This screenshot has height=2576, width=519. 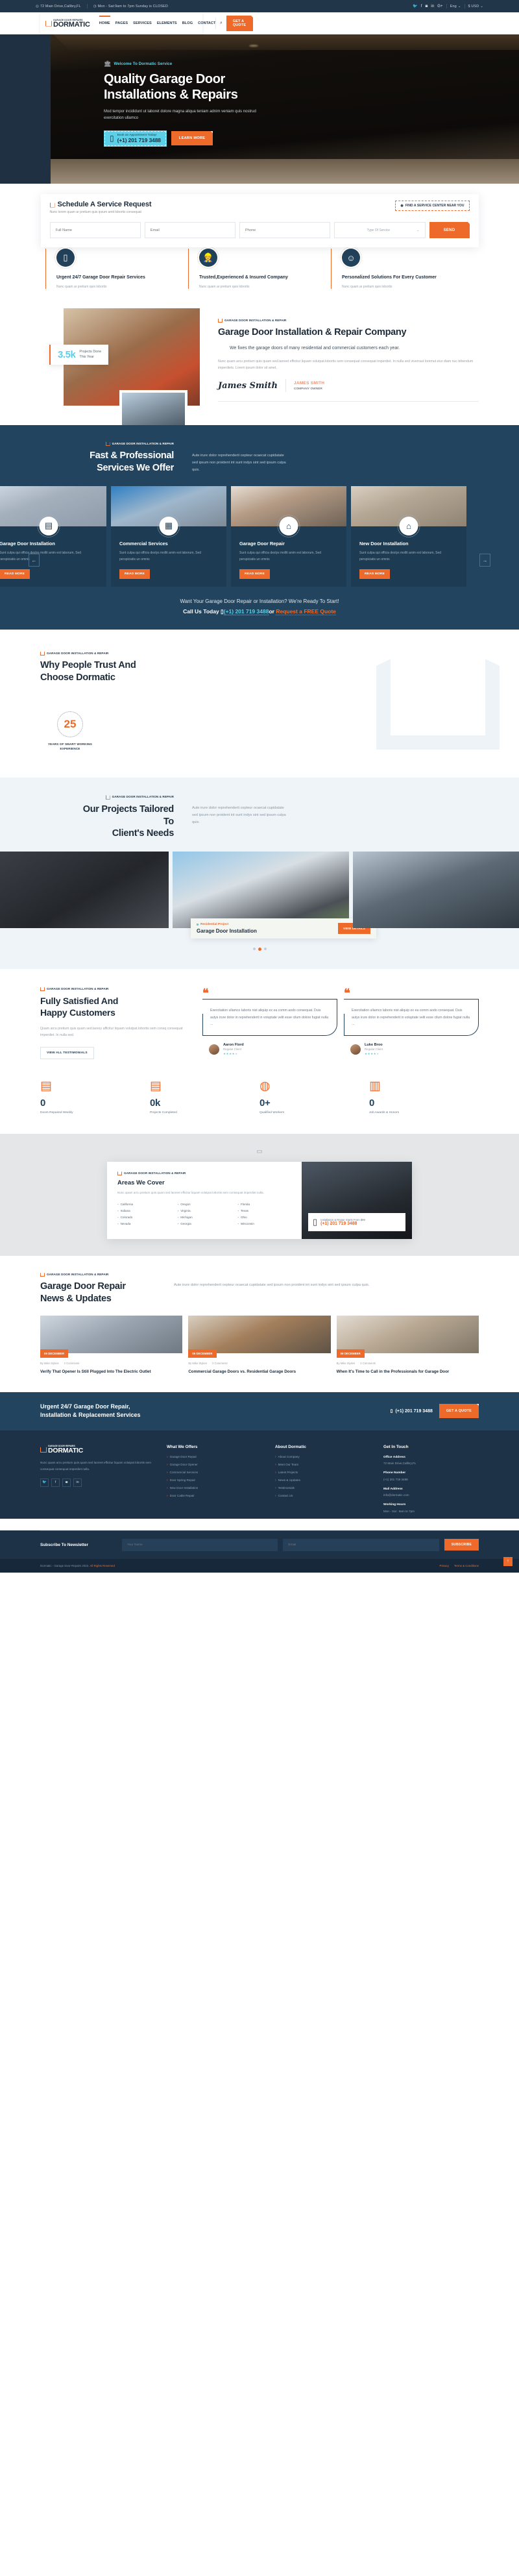 What do you see at coordinates (104, 20) in the screenshot?
I see `nav-home: HOME` at bounding box center [104, 20].